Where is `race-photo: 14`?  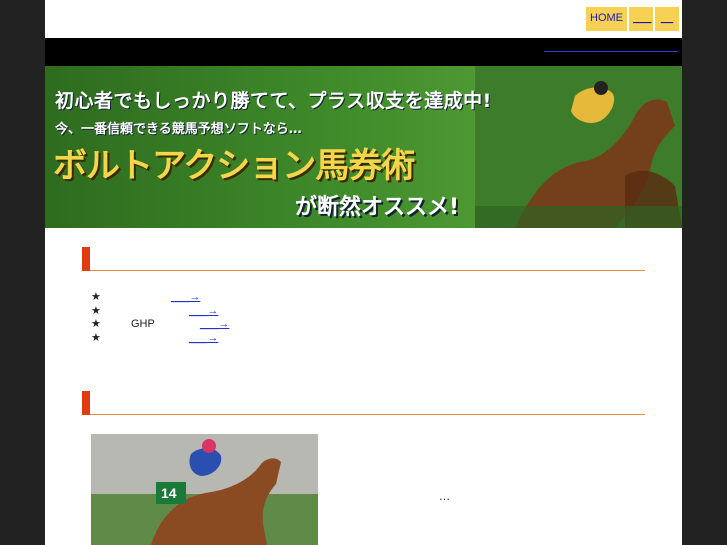 race-photo: 14 is located at coordinates (204, 489).